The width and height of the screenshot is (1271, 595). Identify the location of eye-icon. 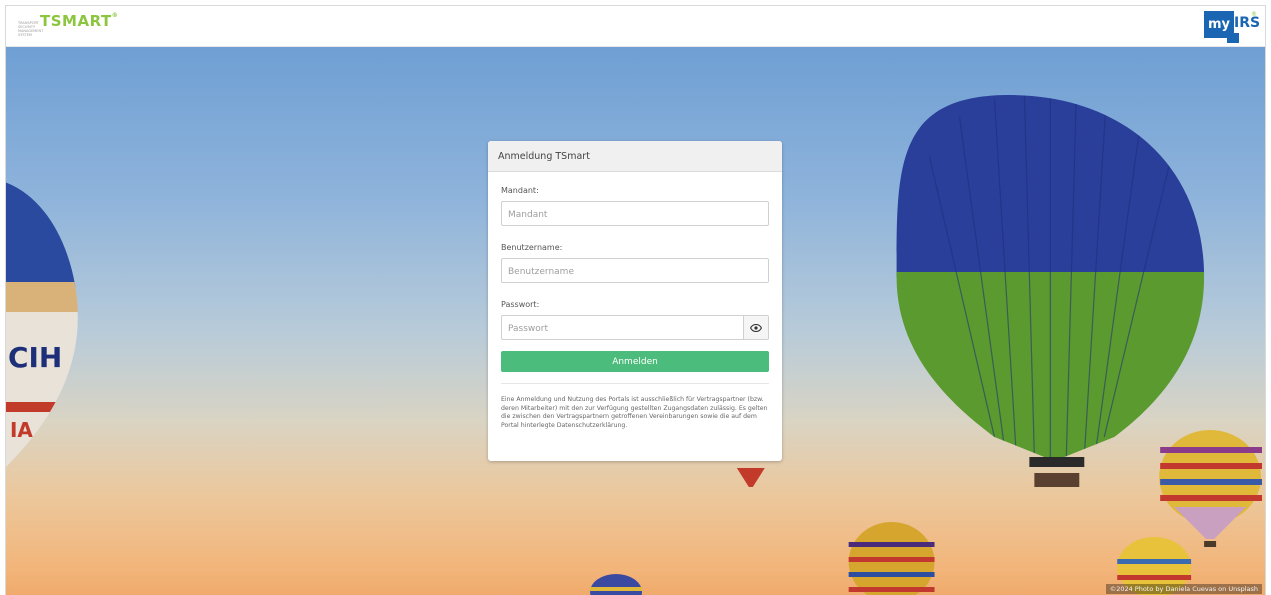
(756, 327).